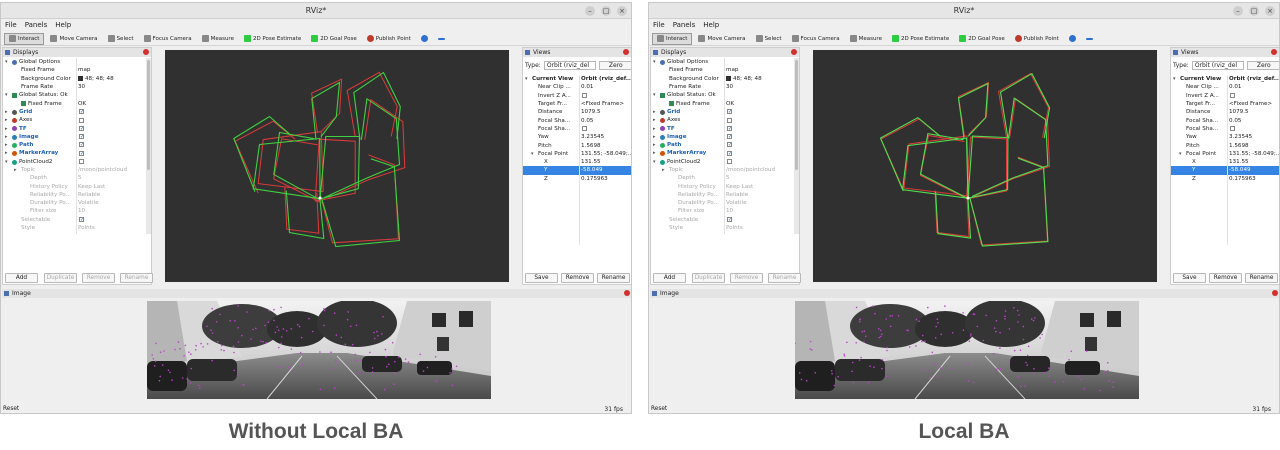 The width and height of the screenshot is (1280, 450). Describe the element at coordinates (816, 39) in the screenshot. I see `tool-focus-camera: Focus Camera` at that location.